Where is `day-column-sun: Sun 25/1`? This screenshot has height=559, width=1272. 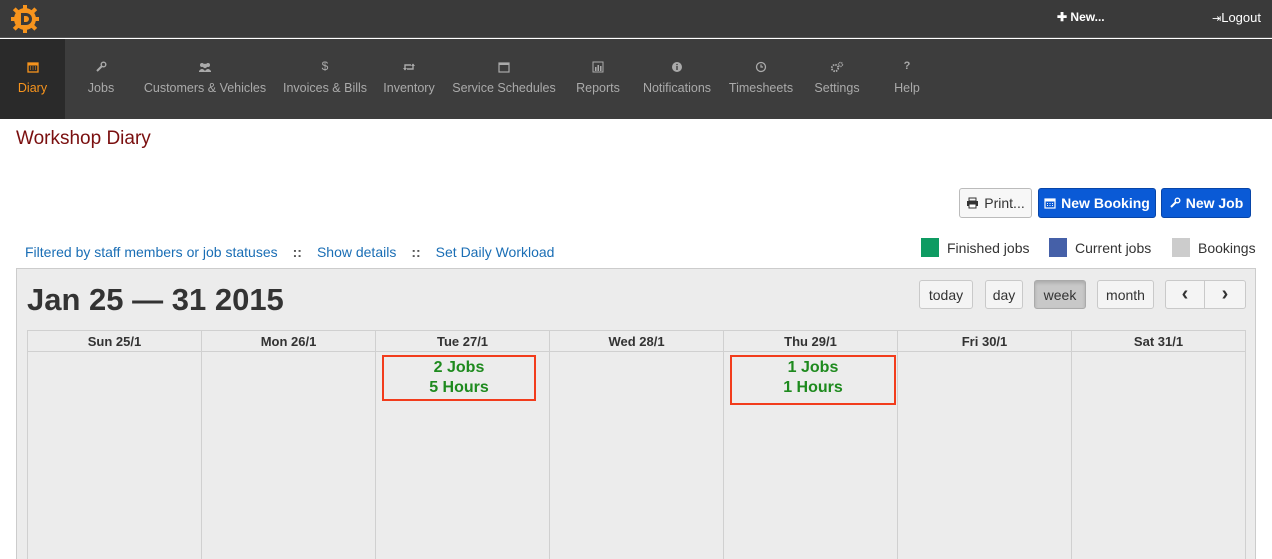
day-column-sun: Sun 25/1 is located at coordinates (115, 445).